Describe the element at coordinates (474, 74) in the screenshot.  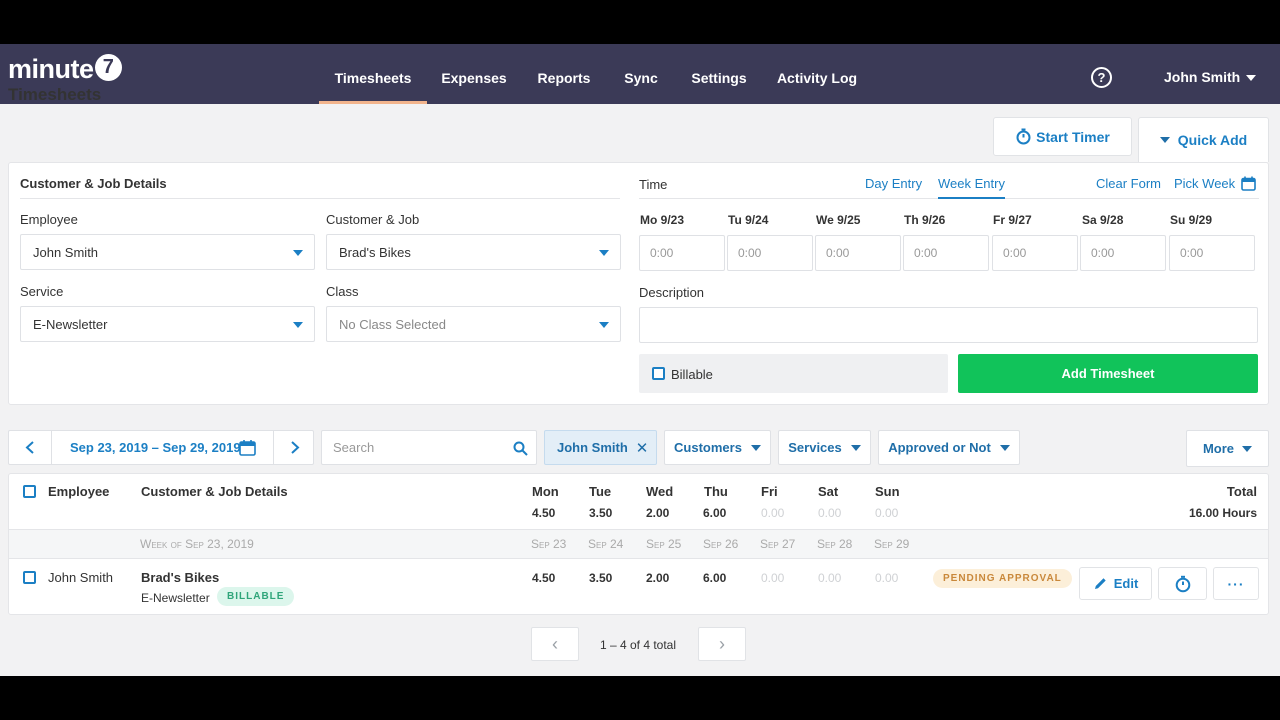
I see `nav-expenses: Expenses` at that location.